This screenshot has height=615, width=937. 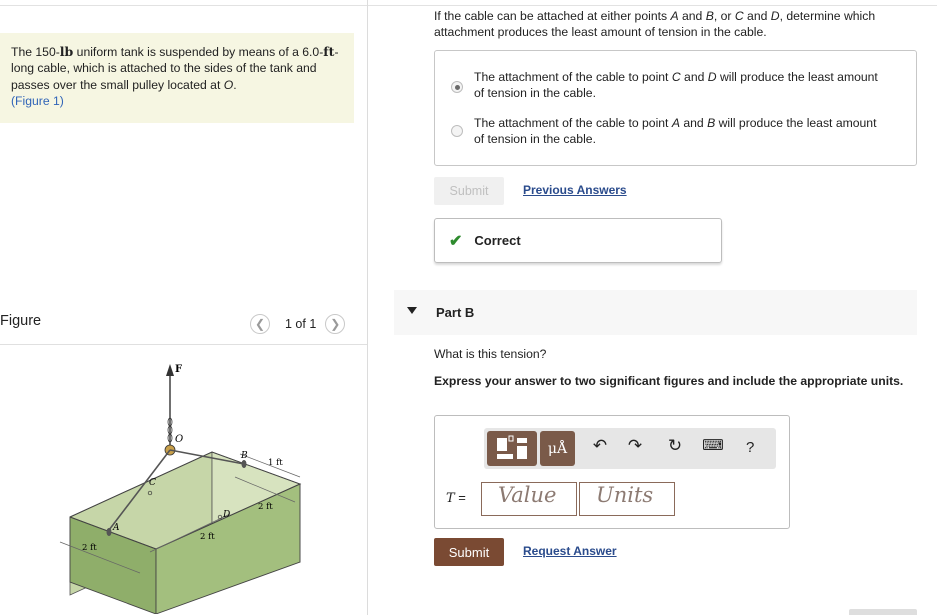 I want to click on feedback-text: Correct, so click(x=497, y=240).